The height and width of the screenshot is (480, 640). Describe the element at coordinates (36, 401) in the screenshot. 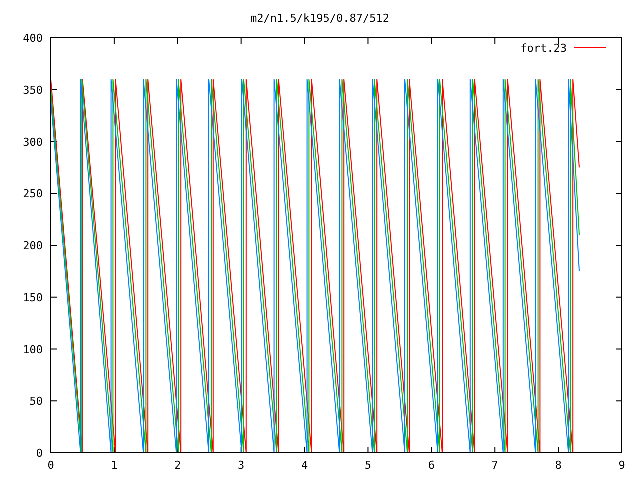

I see `y-tick-label: 50` at that location.